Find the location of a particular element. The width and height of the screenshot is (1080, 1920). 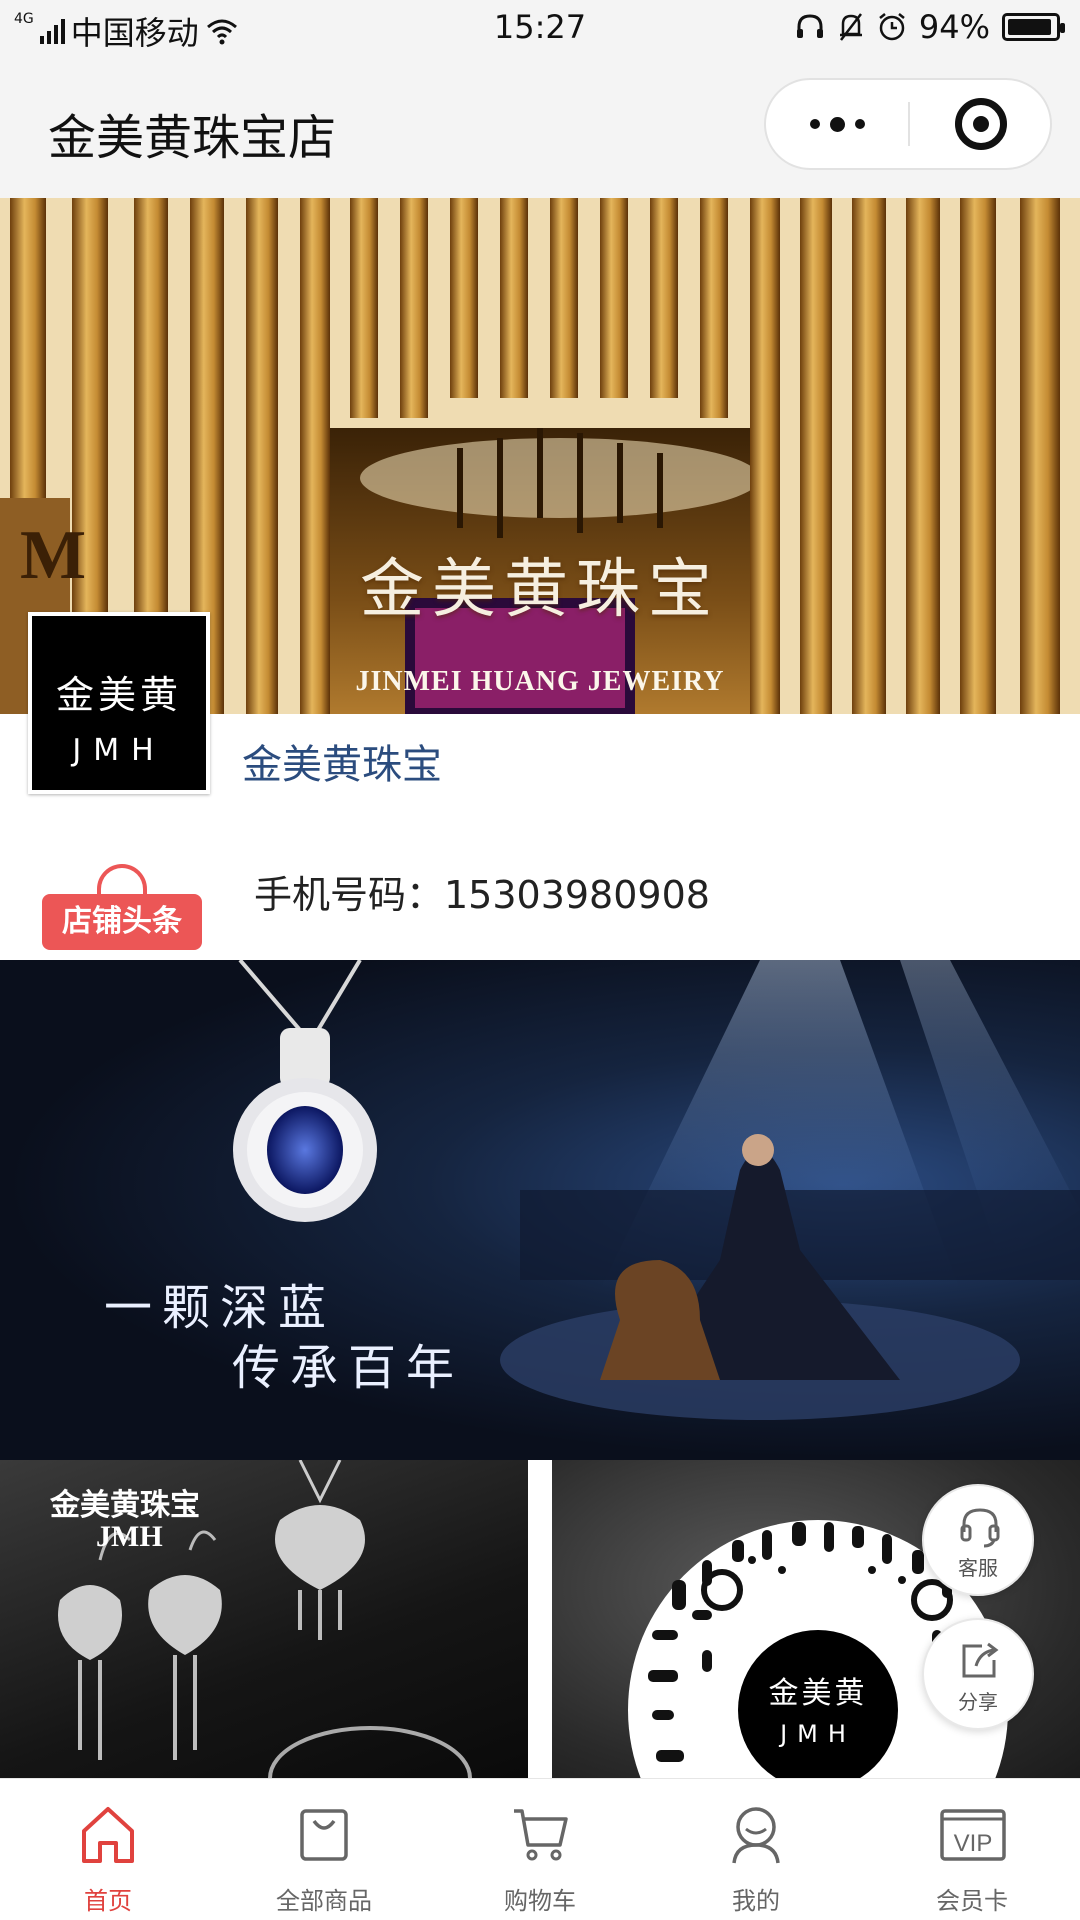

tab-vip-card: VIP 会员卡 is located at coordinates (972, 1849).